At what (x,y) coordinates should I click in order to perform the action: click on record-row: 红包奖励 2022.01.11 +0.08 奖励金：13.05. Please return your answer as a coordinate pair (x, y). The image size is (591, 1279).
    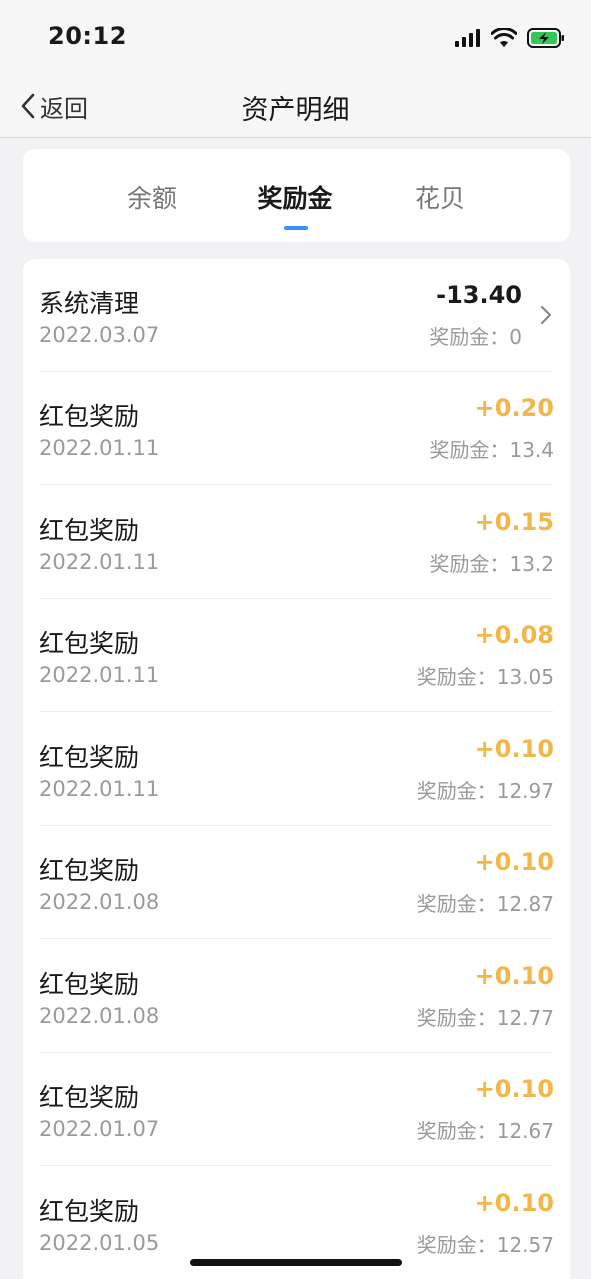
    Looking at the image, I should click on (296, 655).